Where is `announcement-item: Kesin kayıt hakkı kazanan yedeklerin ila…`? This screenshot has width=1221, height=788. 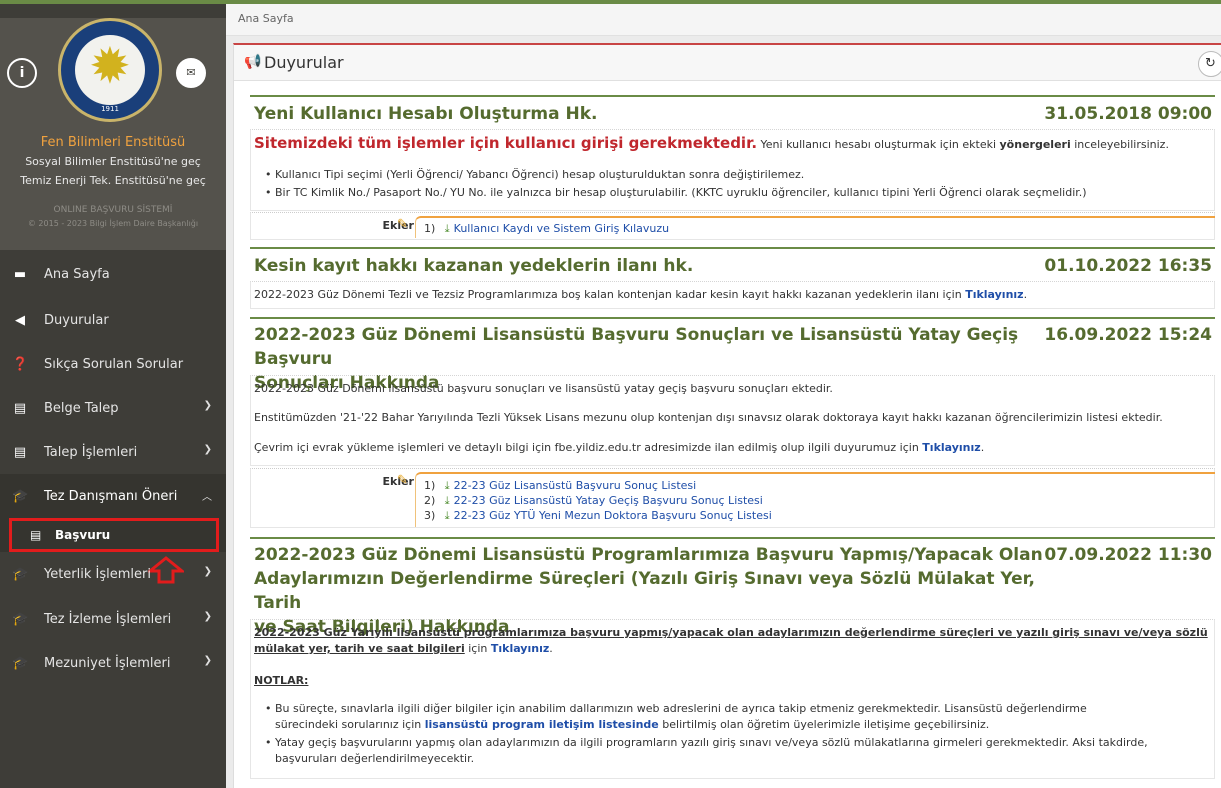 announcement-item: Kesin kayıt hakkı kazanan yedeklerin ila… is located at coordinates (732, 279).